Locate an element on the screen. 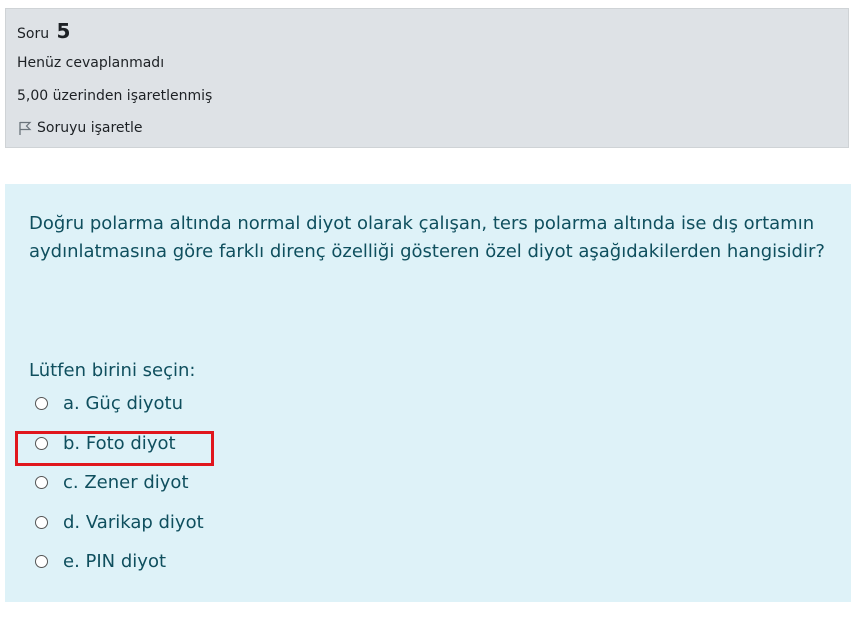 The image size is (851, 631). answer-option-a: a. Güç diyotu is located at coordinates (109, 403).